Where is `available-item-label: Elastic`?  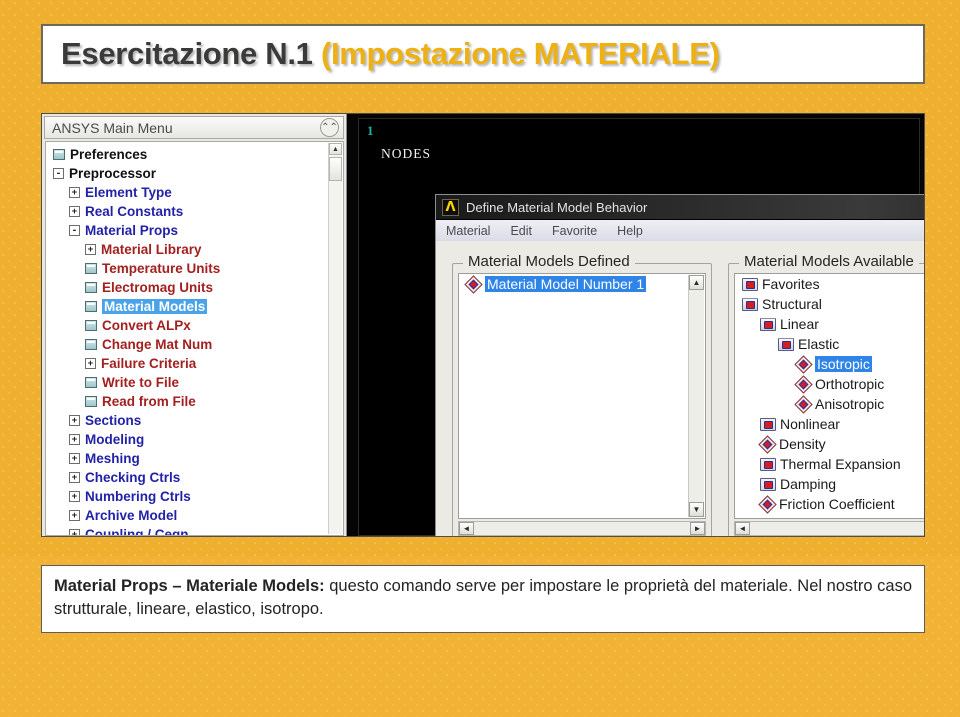 available-item-label: Elastic is located at coordinates (819, 344).